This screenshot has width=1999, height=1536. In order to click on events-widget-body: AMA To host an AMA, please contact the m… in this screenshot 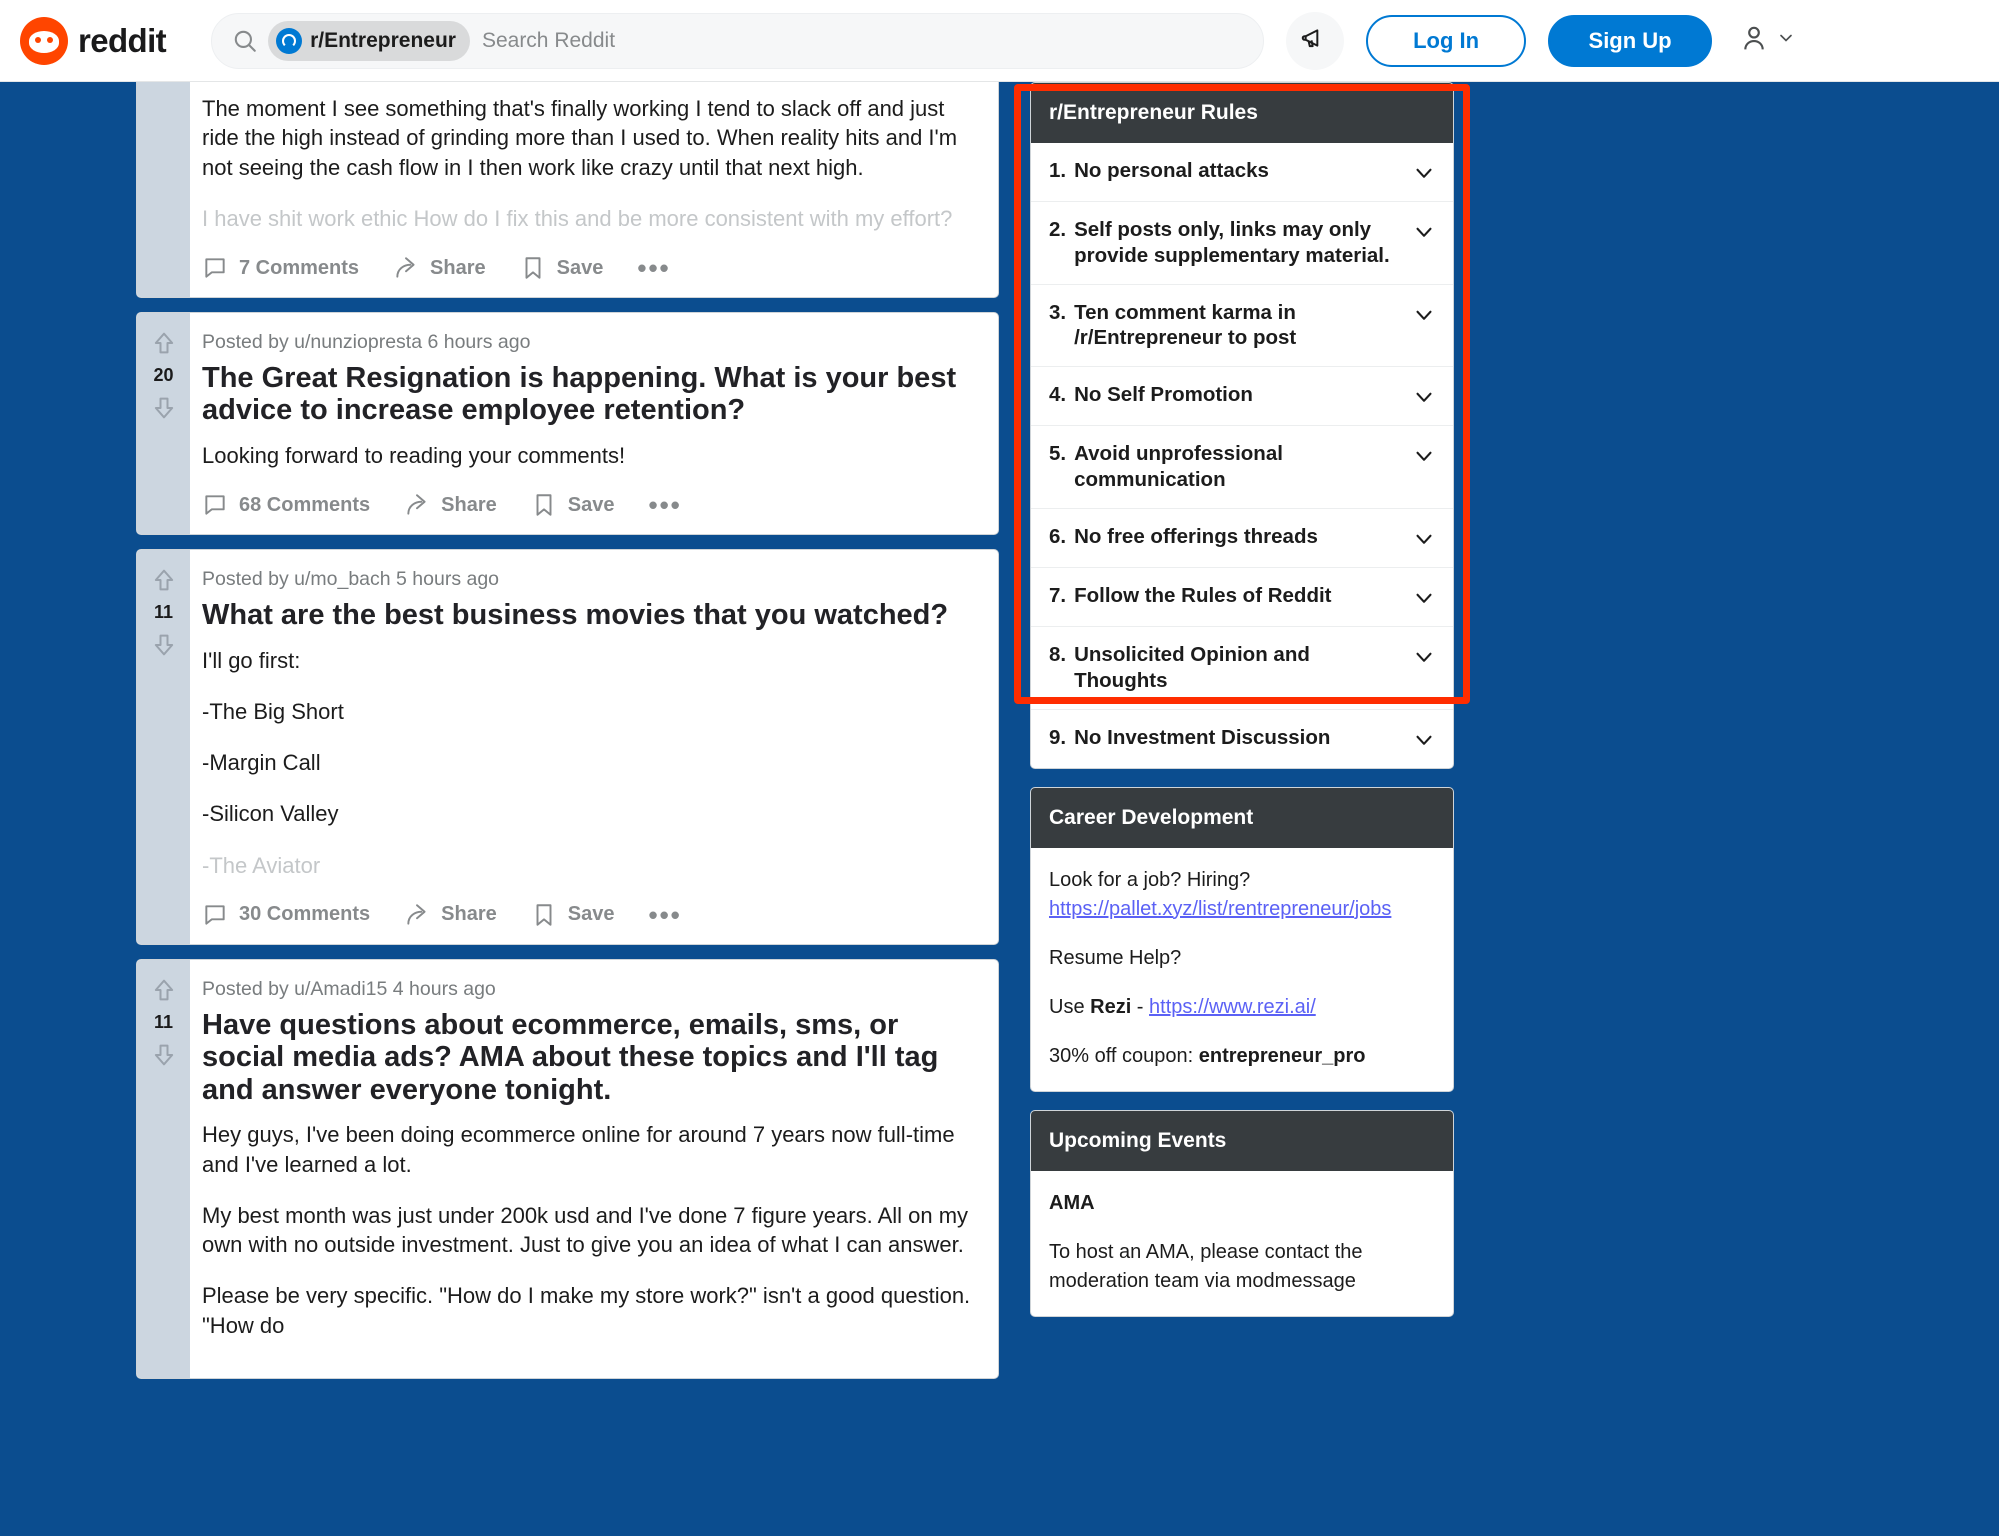, I will do `click(1242, 1243)`.